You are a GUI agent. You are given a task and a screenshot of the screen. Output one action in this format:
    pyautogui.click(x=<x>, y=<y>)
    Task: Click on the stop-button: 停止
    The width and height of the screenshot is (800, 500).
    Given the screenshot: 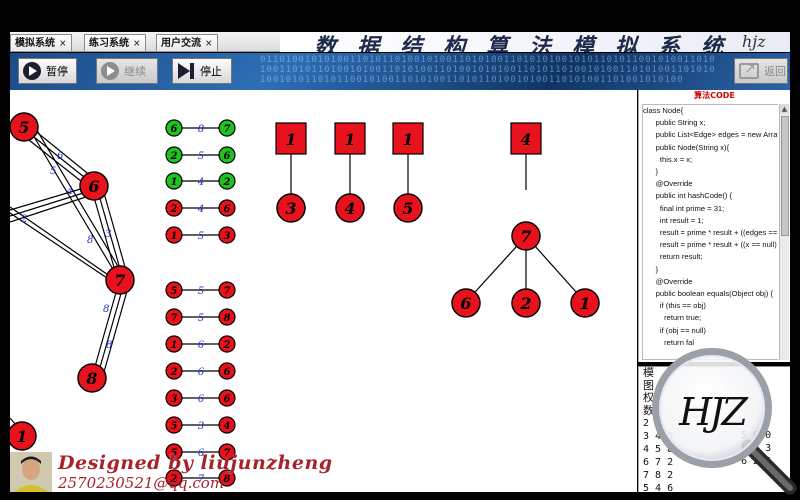 What is the action you would take?
    pyautogui.click(x=202, y=71)
    